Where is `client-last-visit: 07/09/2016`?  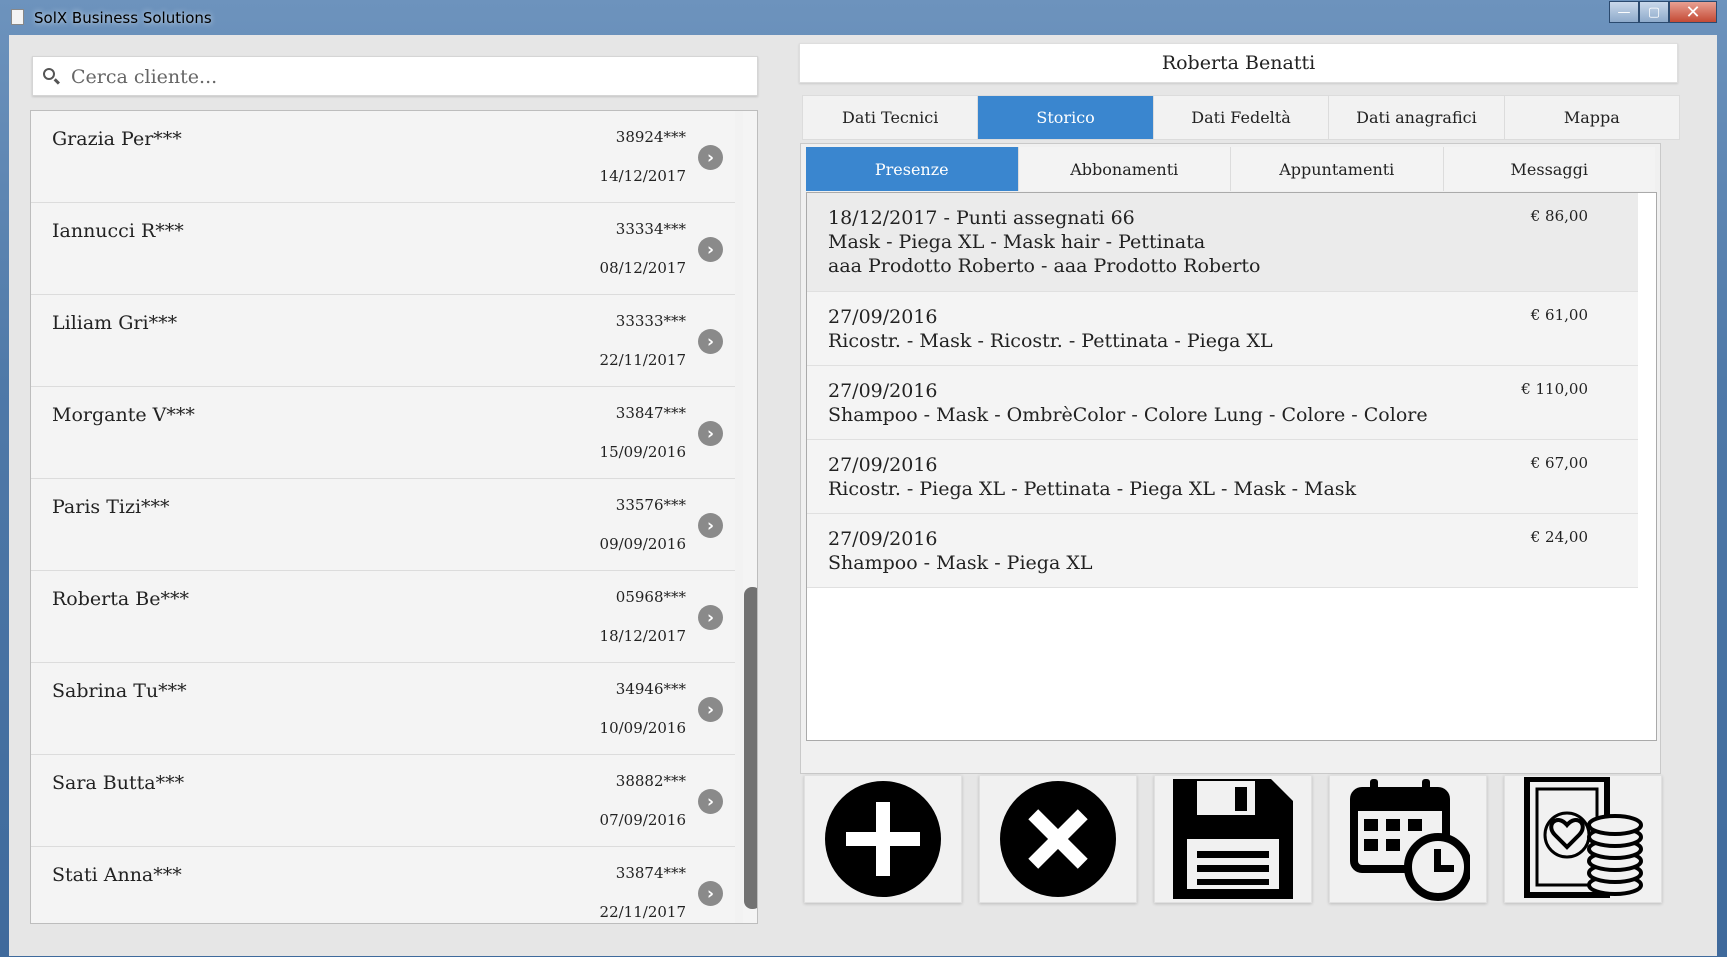
client-last-visit: 07/09/2016 is located at coordinates (642, 820).